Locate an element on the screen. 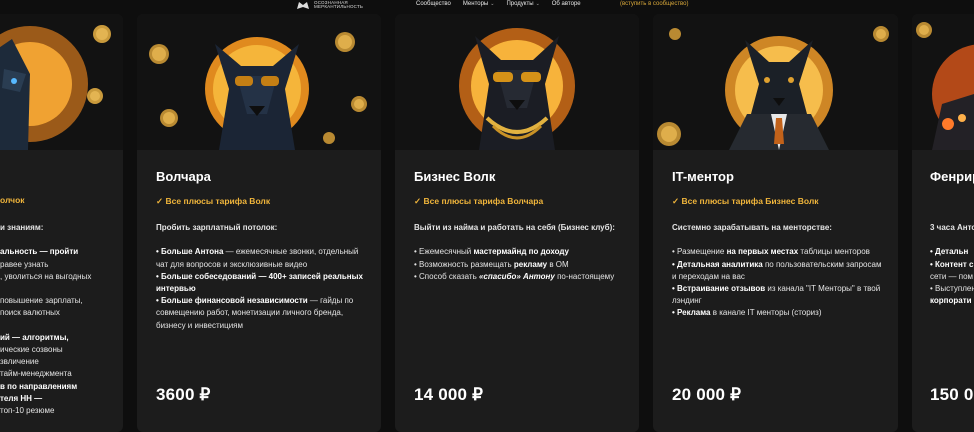 This screenshot has height=432, width=974. tariff-title: IT-ментор is located at coordinates (703, 176).